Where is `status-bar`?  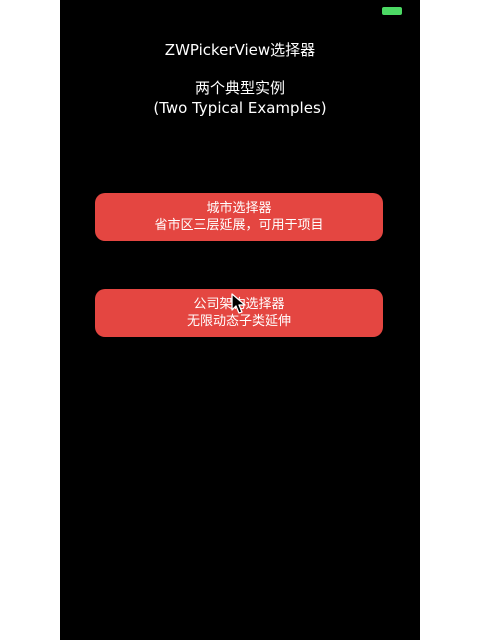
status-bar is located at coordinates (240, 11).